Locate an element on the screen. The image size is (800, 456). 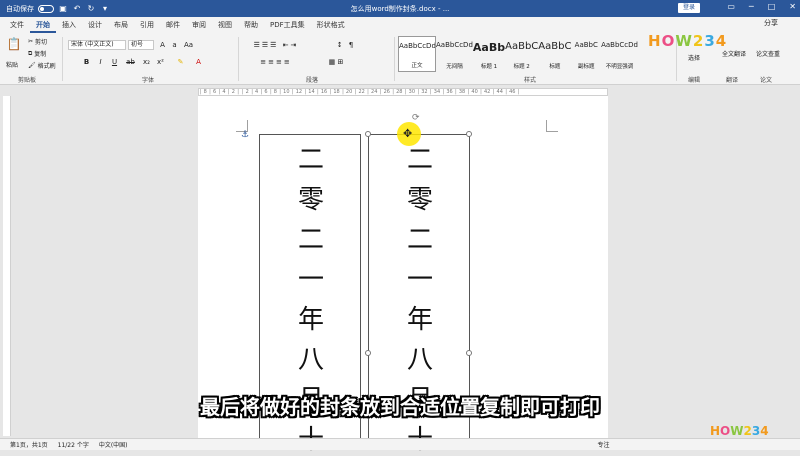
paste-icon: 📋 is located at coordinates (14, 47).